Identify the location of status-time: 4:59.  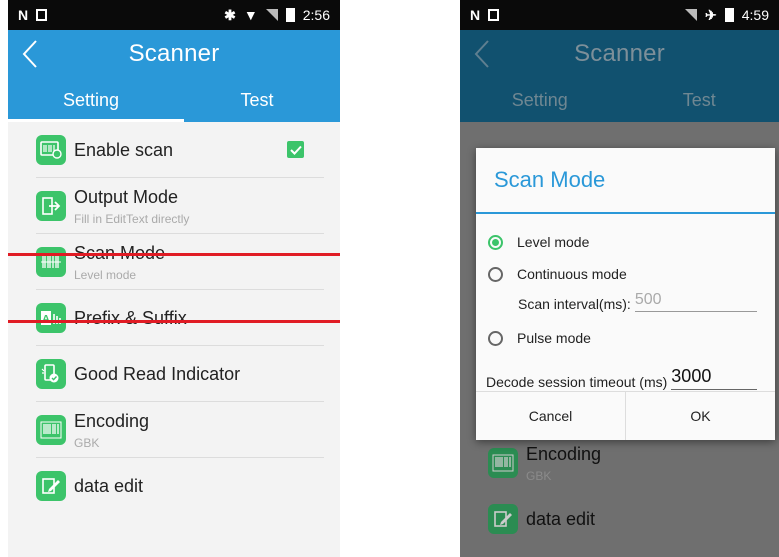
(755, 15).